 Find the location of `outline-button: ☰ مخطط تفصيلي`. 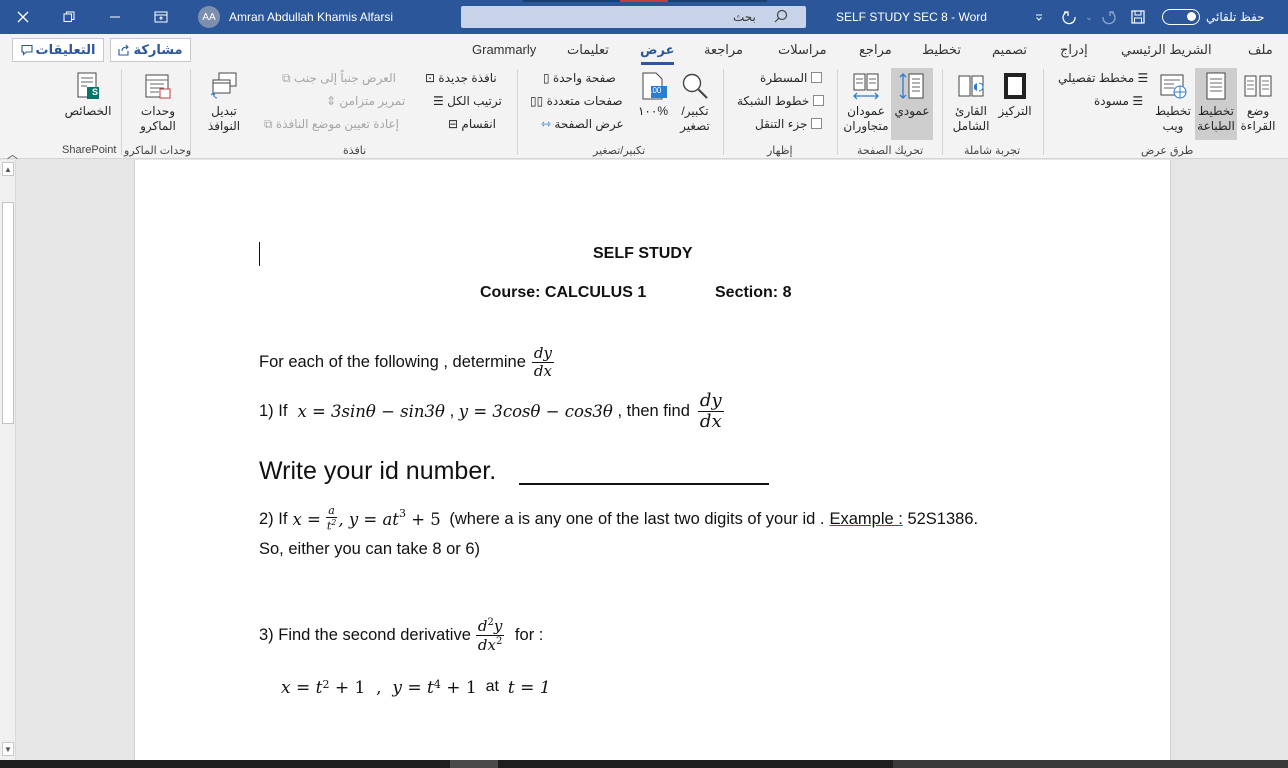

outline-button: ☰ مخطط تفصيلي is located at coordinates (1103, 78).